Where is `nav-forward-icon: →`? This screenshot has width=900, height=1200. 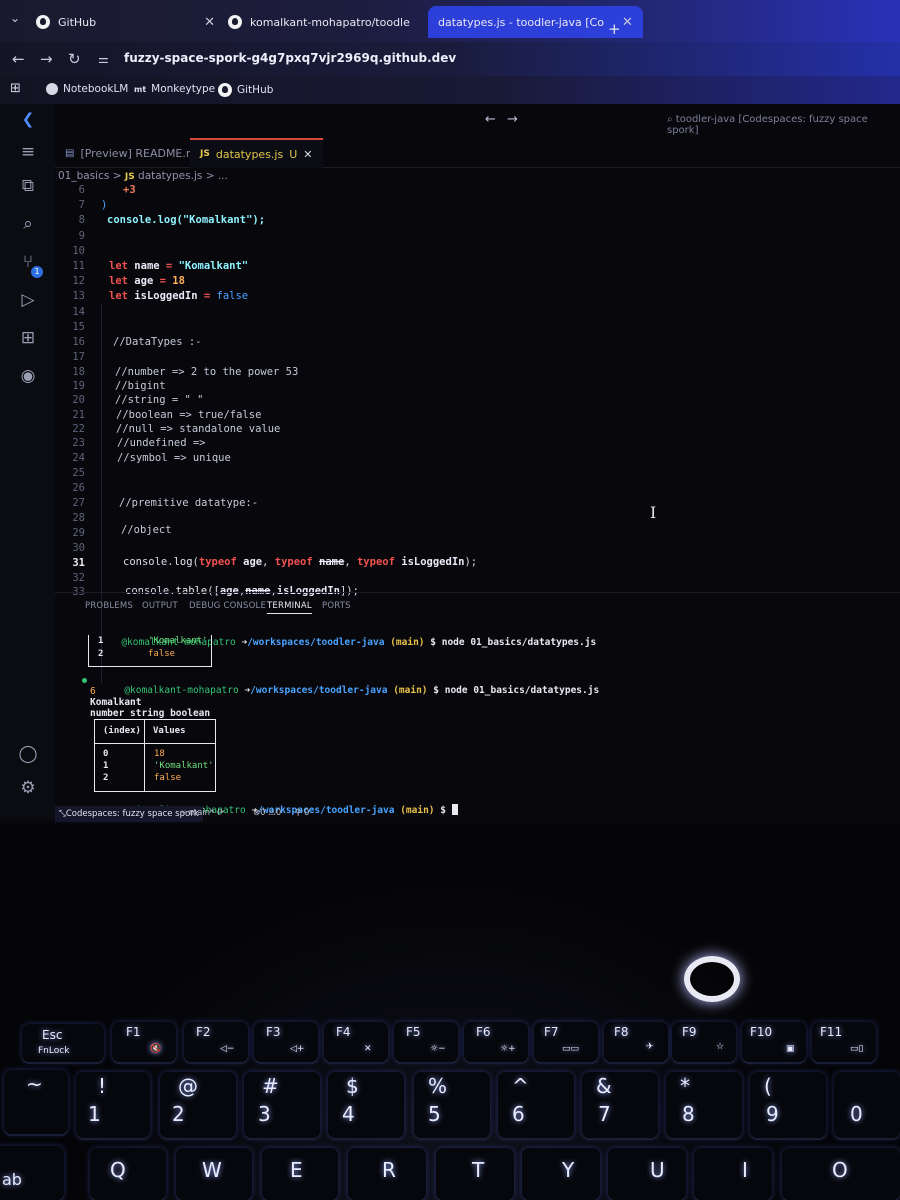
nav-forward-icon: → is located at coordinates (512, 119).